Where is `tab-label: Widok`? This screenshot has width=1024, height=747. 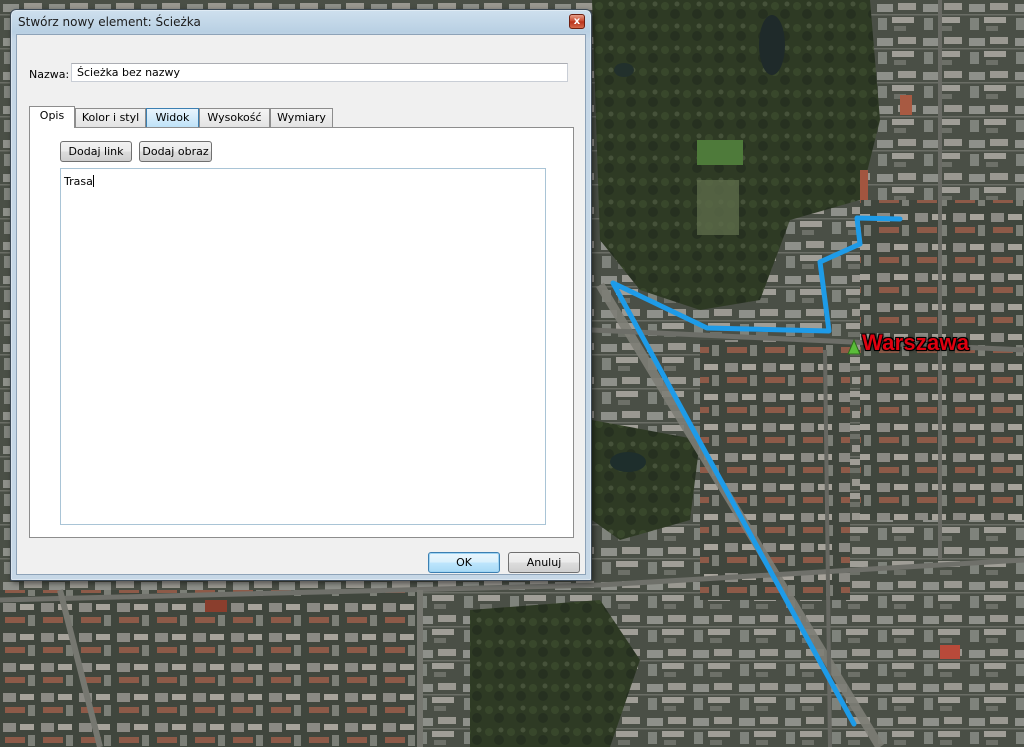 tab-label: Widok is located at coordinates (172, 117).